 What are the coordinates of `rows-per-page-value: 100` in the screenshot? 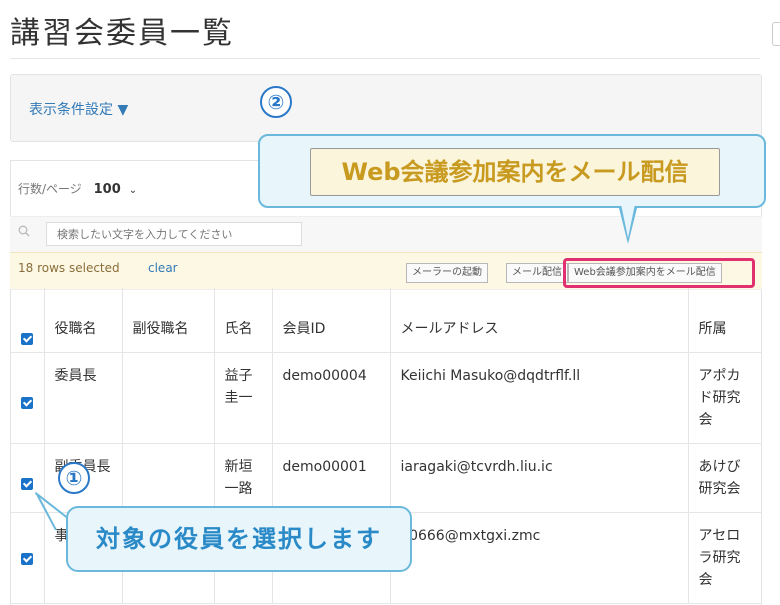 It's located at (107, 189).